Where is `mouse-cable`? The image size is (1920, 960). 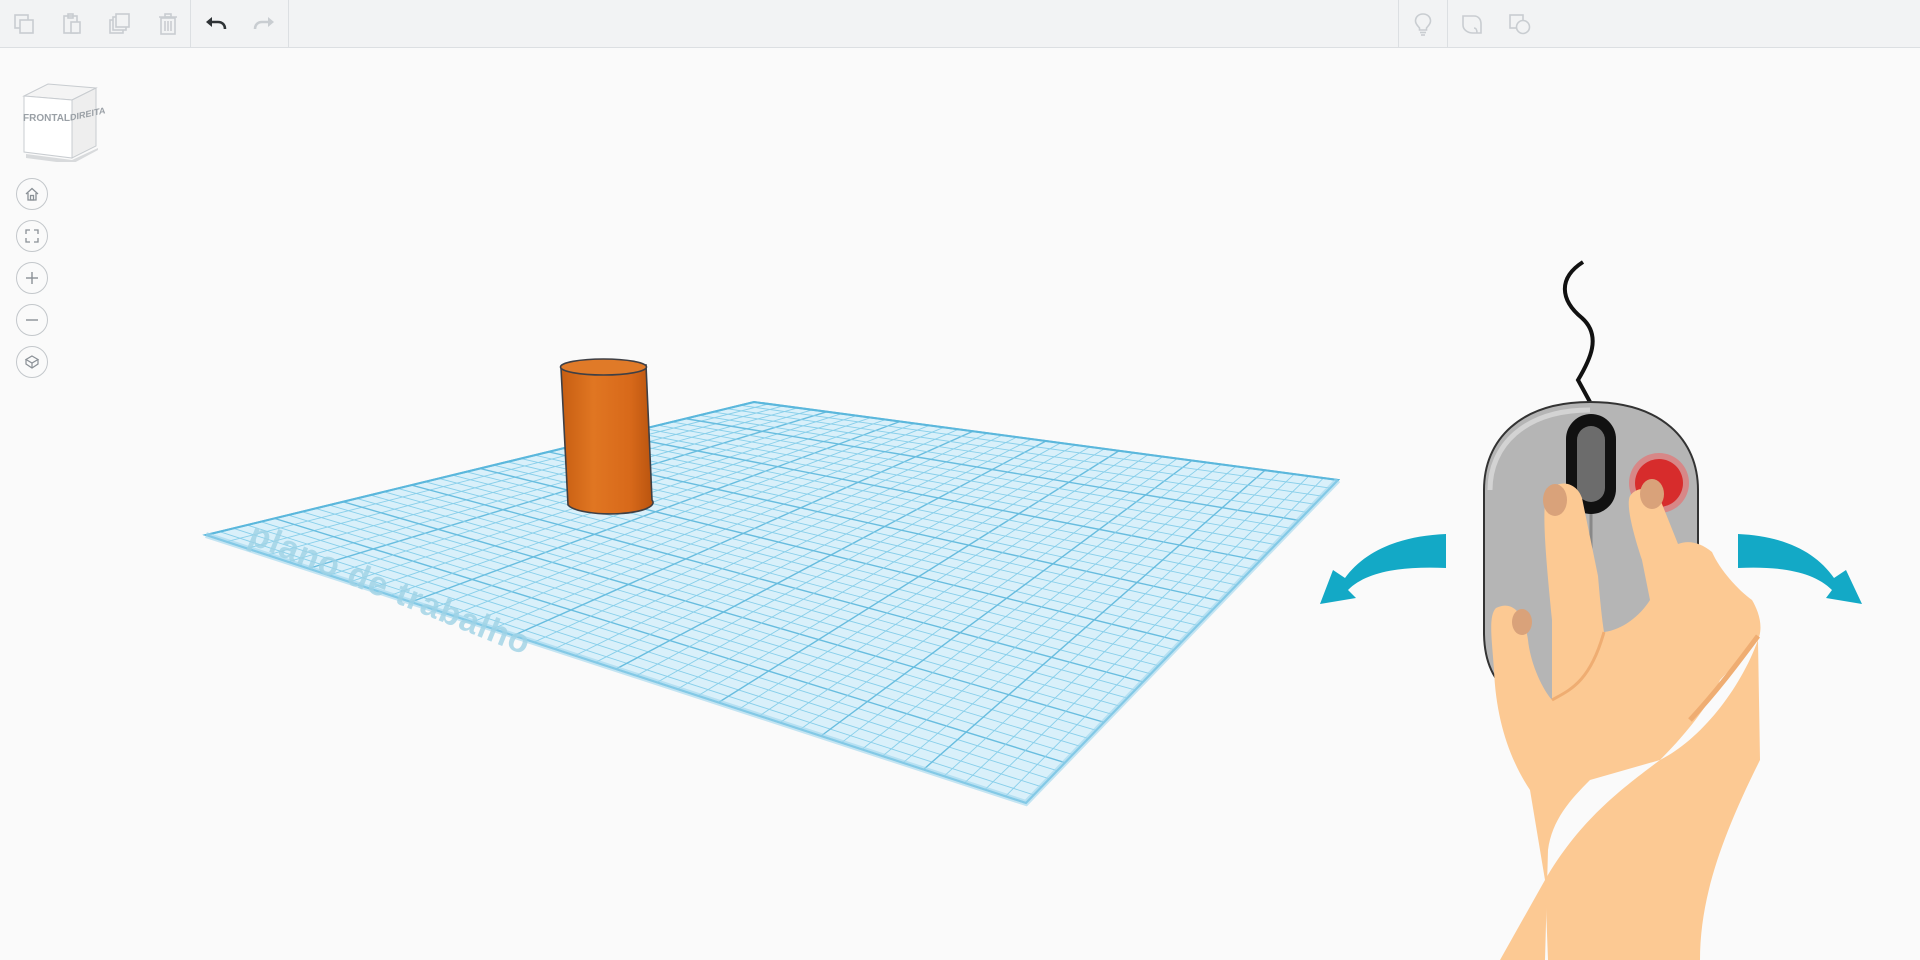 mouse-cable is located at coordinates (1579, 331).